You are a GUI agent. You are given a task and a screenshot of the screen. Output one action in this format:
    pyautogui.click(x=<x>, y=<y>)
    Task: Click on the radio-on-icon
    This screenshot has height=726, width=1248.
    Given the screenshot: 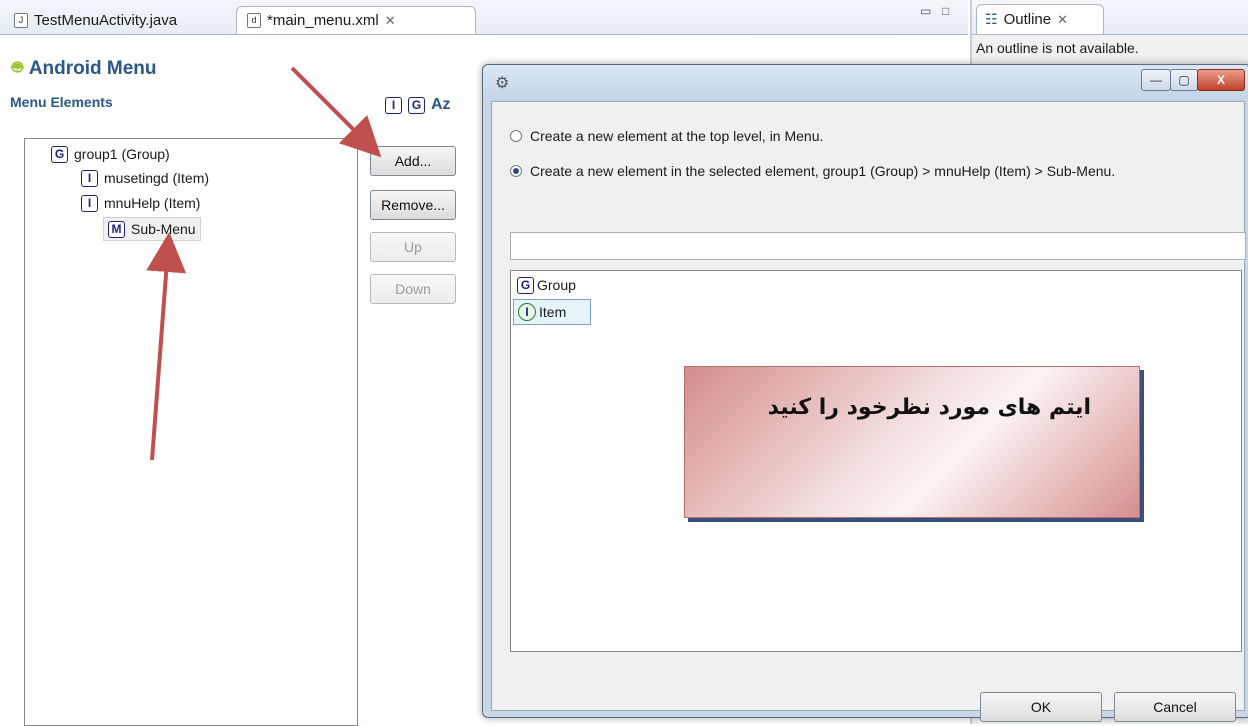 What is the action you would take?
    pyautogui.click(x=516, y=171)
    